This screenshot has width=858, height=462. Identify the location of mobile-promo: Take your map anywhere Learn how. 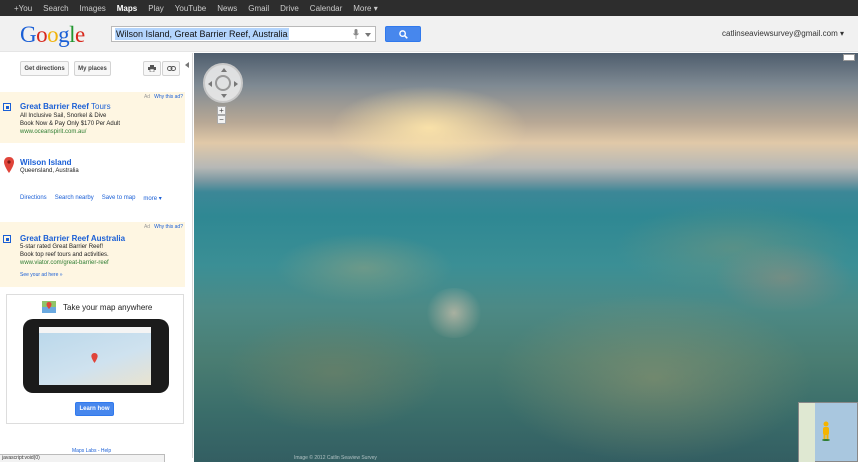
(95, 359).